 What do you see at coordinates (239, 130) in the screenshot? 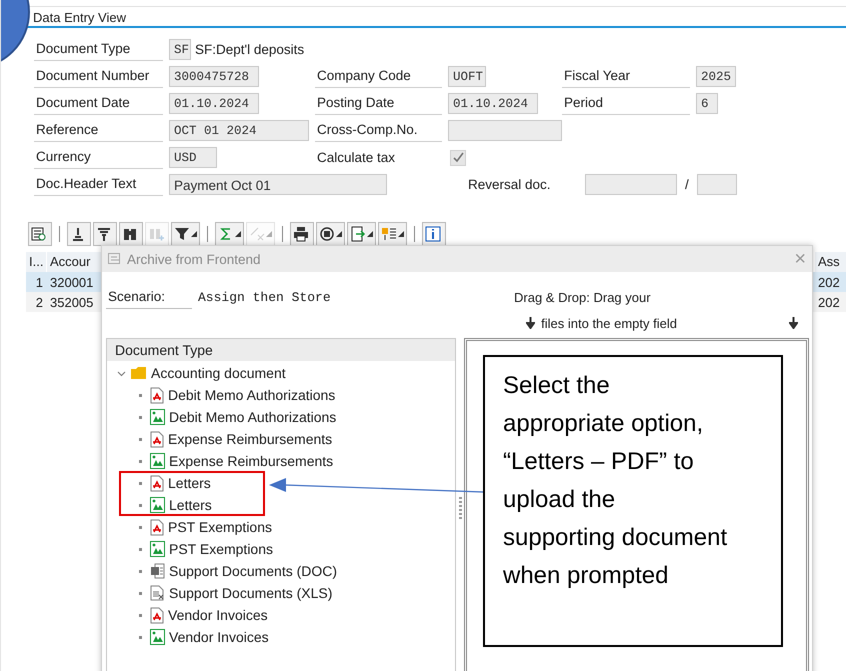
I see `input-field: OCT 01 2024` at bounding box center [239, 130].